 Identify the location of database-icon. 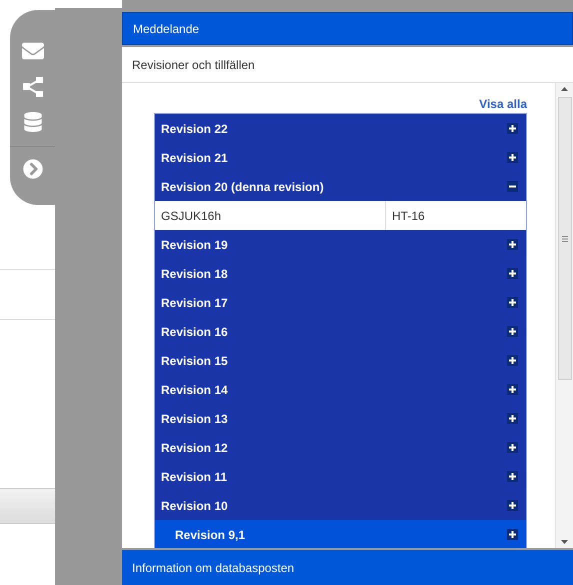
(32, 122).